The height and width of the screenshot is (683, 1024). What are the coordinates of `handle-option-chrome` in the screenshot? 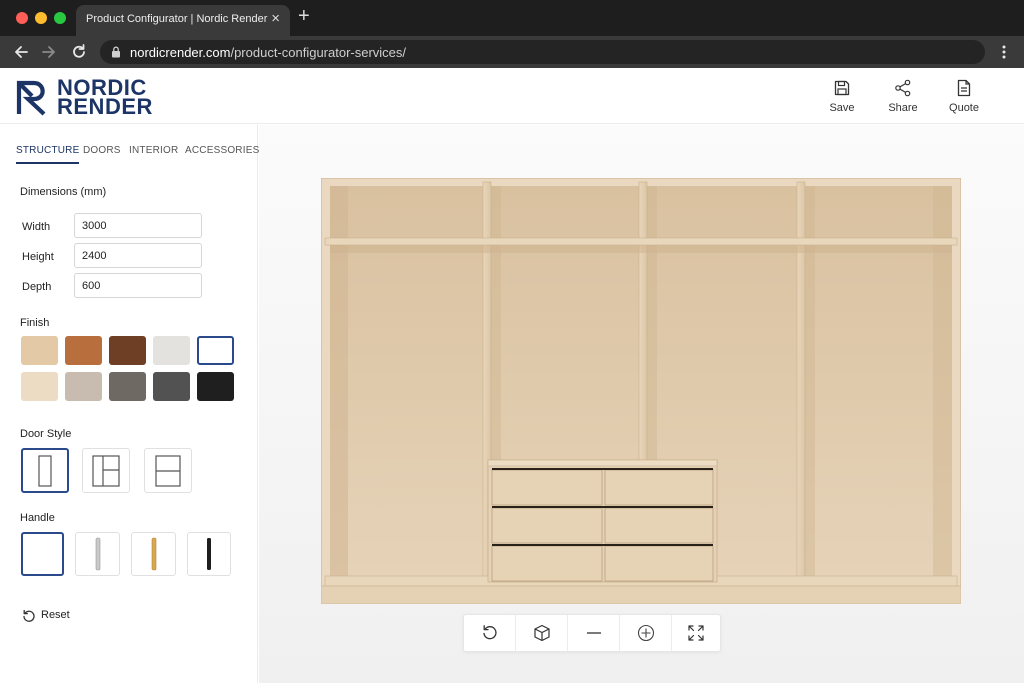 It's located at (97, 554).